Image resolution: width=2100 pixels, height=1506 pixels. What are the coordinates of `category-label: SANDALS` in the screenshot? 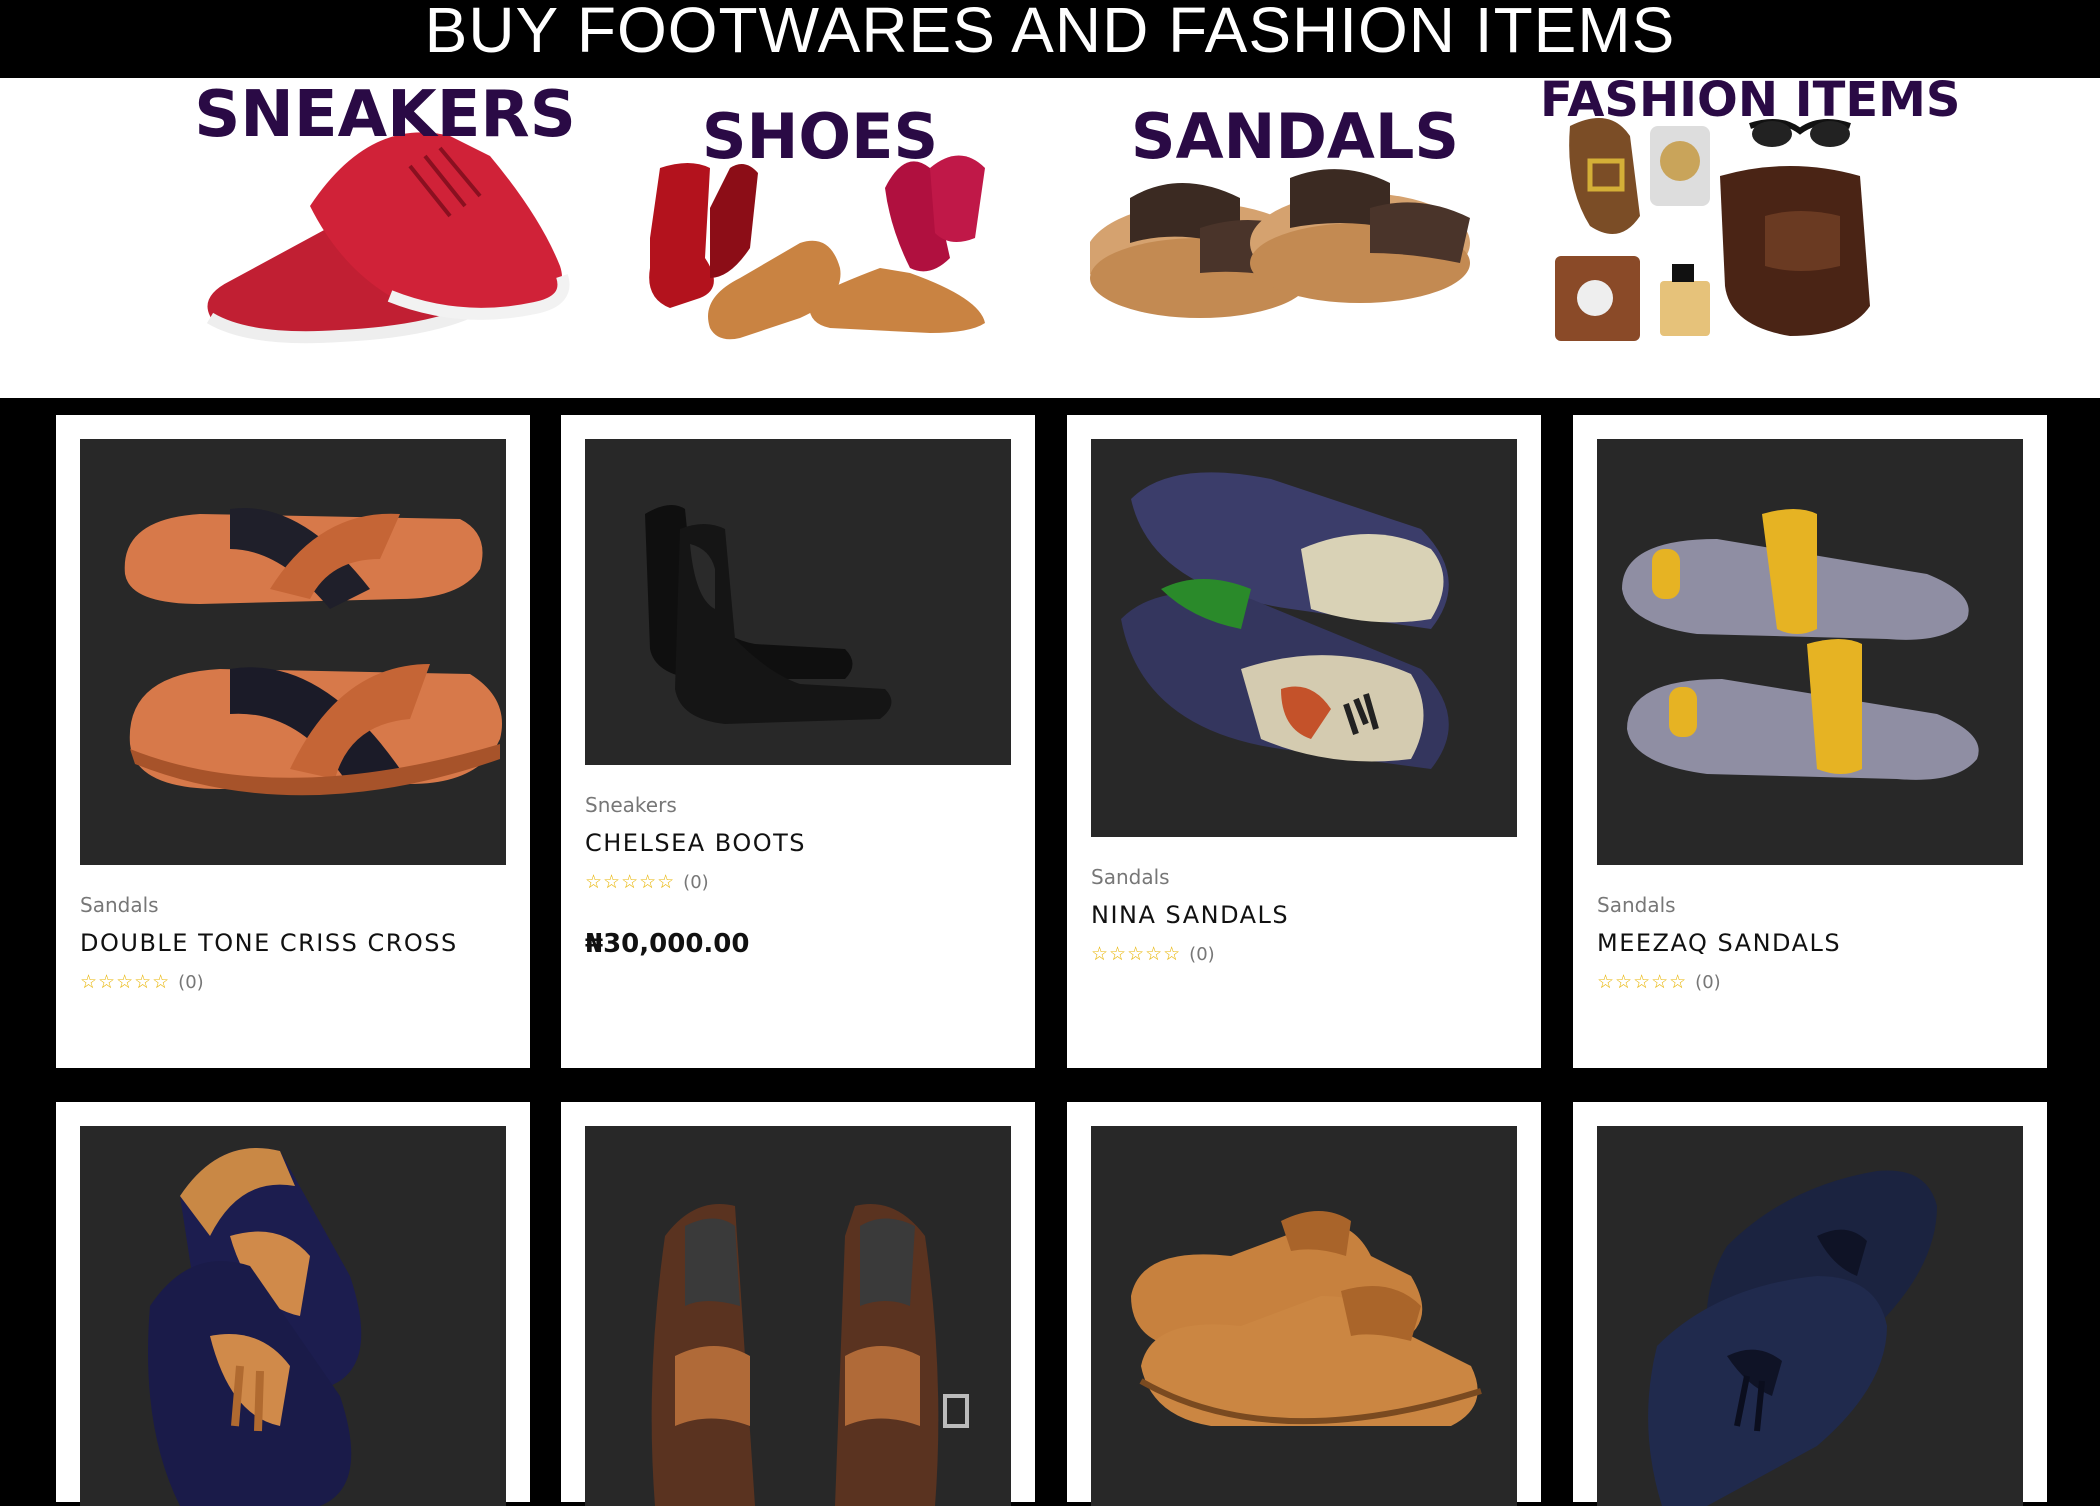 It's located at (1295, 136).